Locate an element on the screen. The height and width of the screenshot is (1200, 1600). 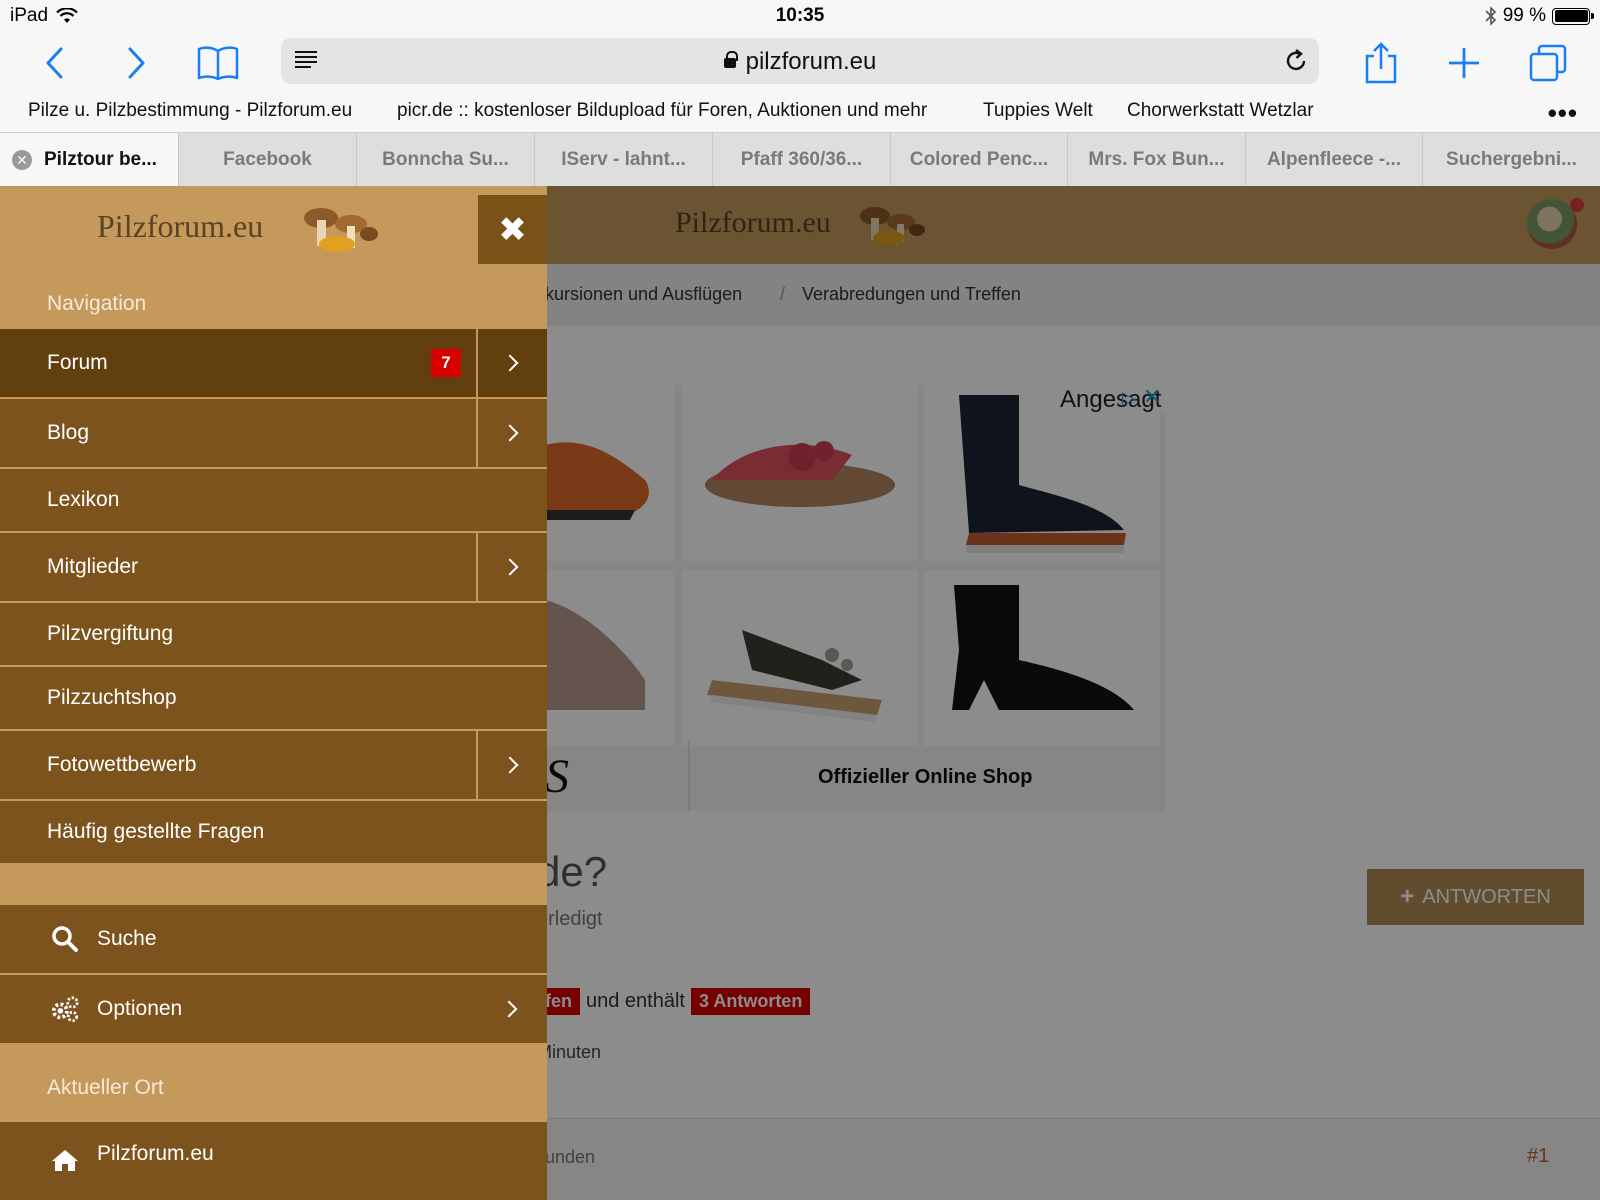
lock-icon is located at coordinates (730, 59).